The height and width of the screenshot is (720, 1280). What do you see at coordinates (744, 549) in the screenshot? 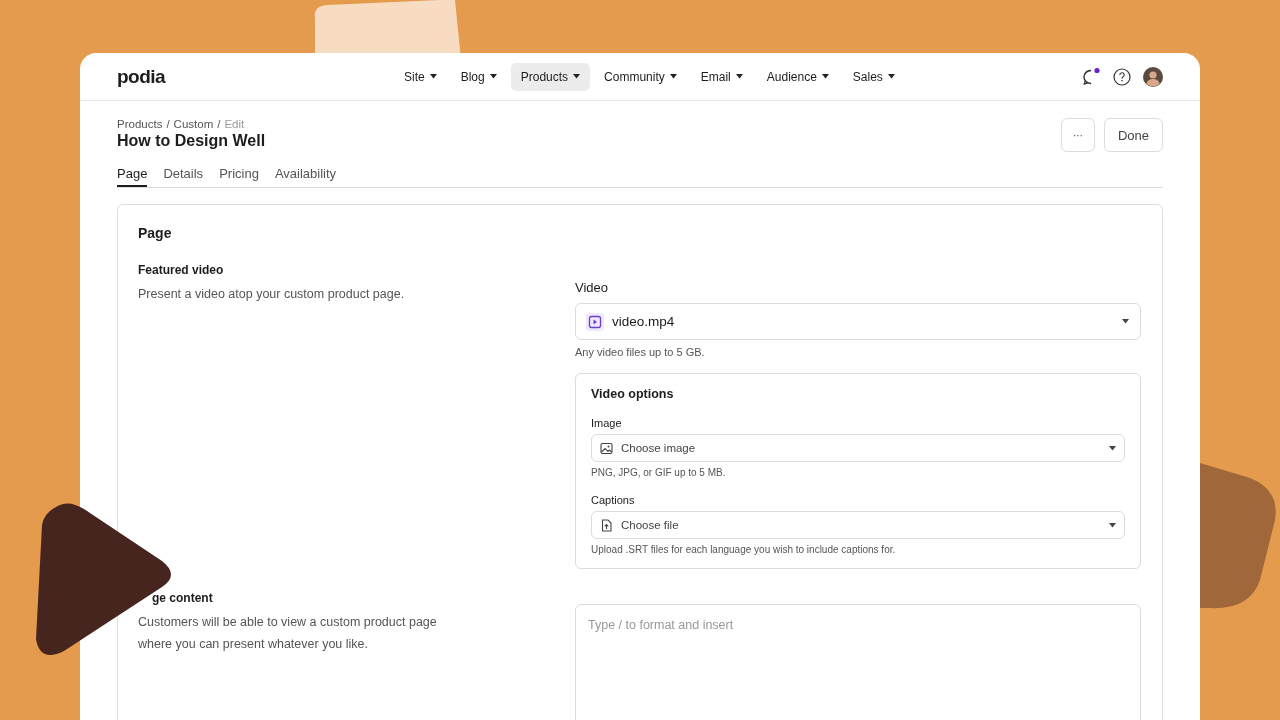
I see `field-hint: Upload .SRT files for each language you wish to include captions for.` at bounding box center [744, 549].